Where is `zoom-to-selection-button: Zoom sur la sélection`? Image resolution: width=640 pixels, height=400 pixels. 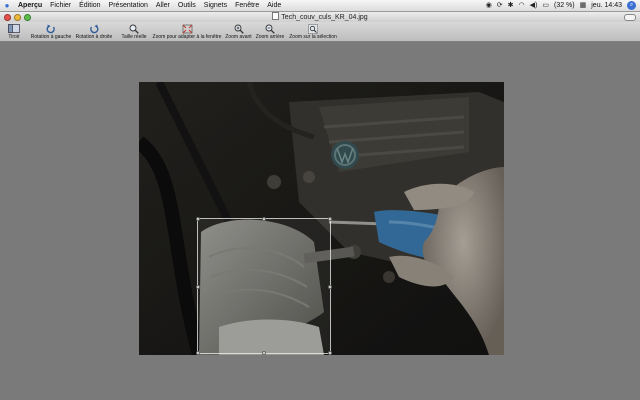
zoom-to-selection-button: Zoom sur la sélection is located at coordinates (313, 31).